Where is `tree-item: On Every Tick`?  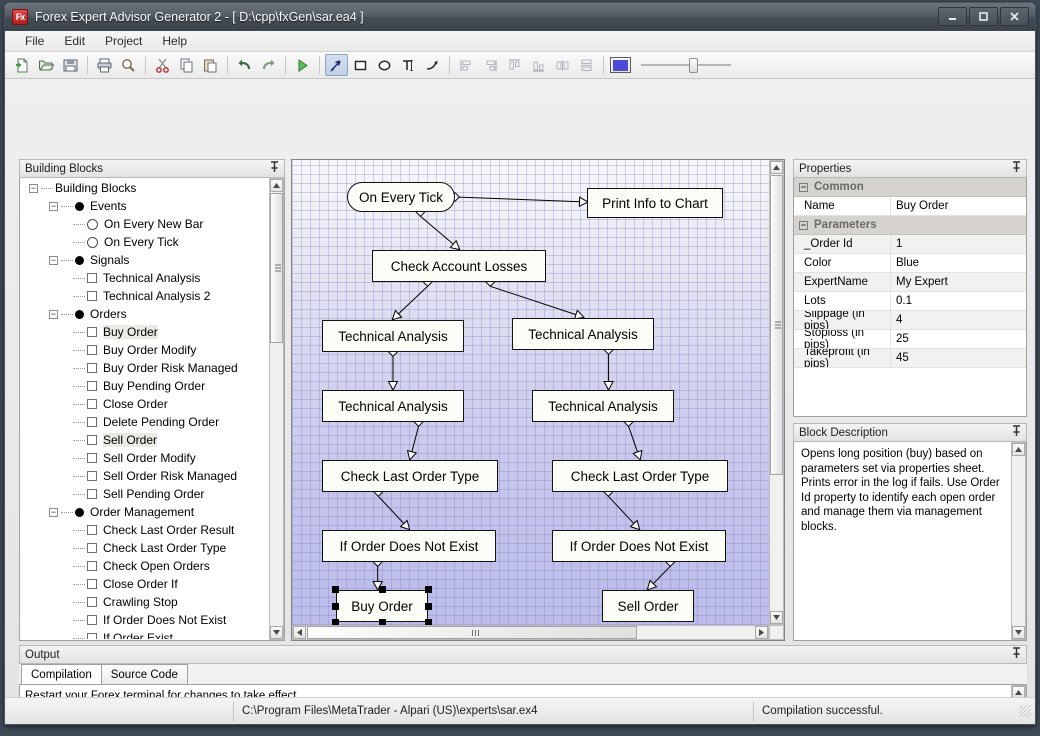
tree-item: On Every Tick is located at coordinates (145, 242).